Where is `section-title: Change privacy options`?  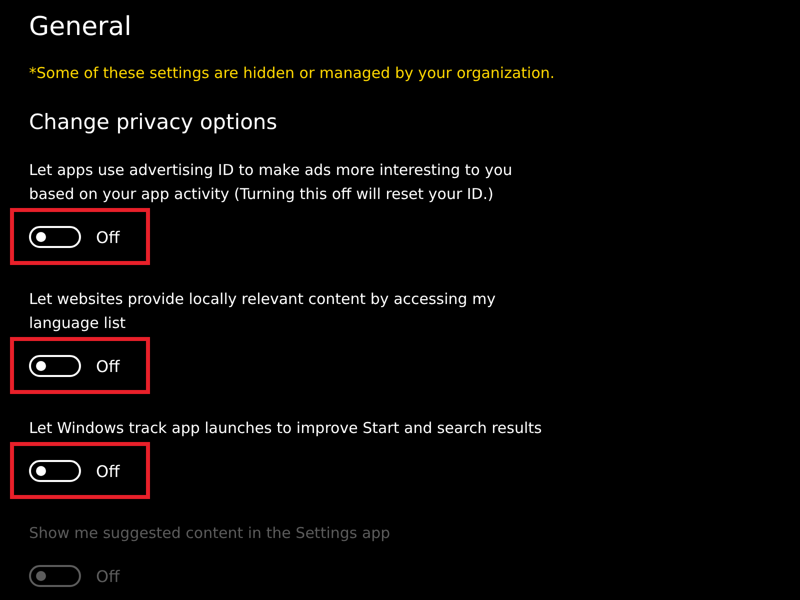
section-title: Change privacy options is located at coordinates (153, 122).